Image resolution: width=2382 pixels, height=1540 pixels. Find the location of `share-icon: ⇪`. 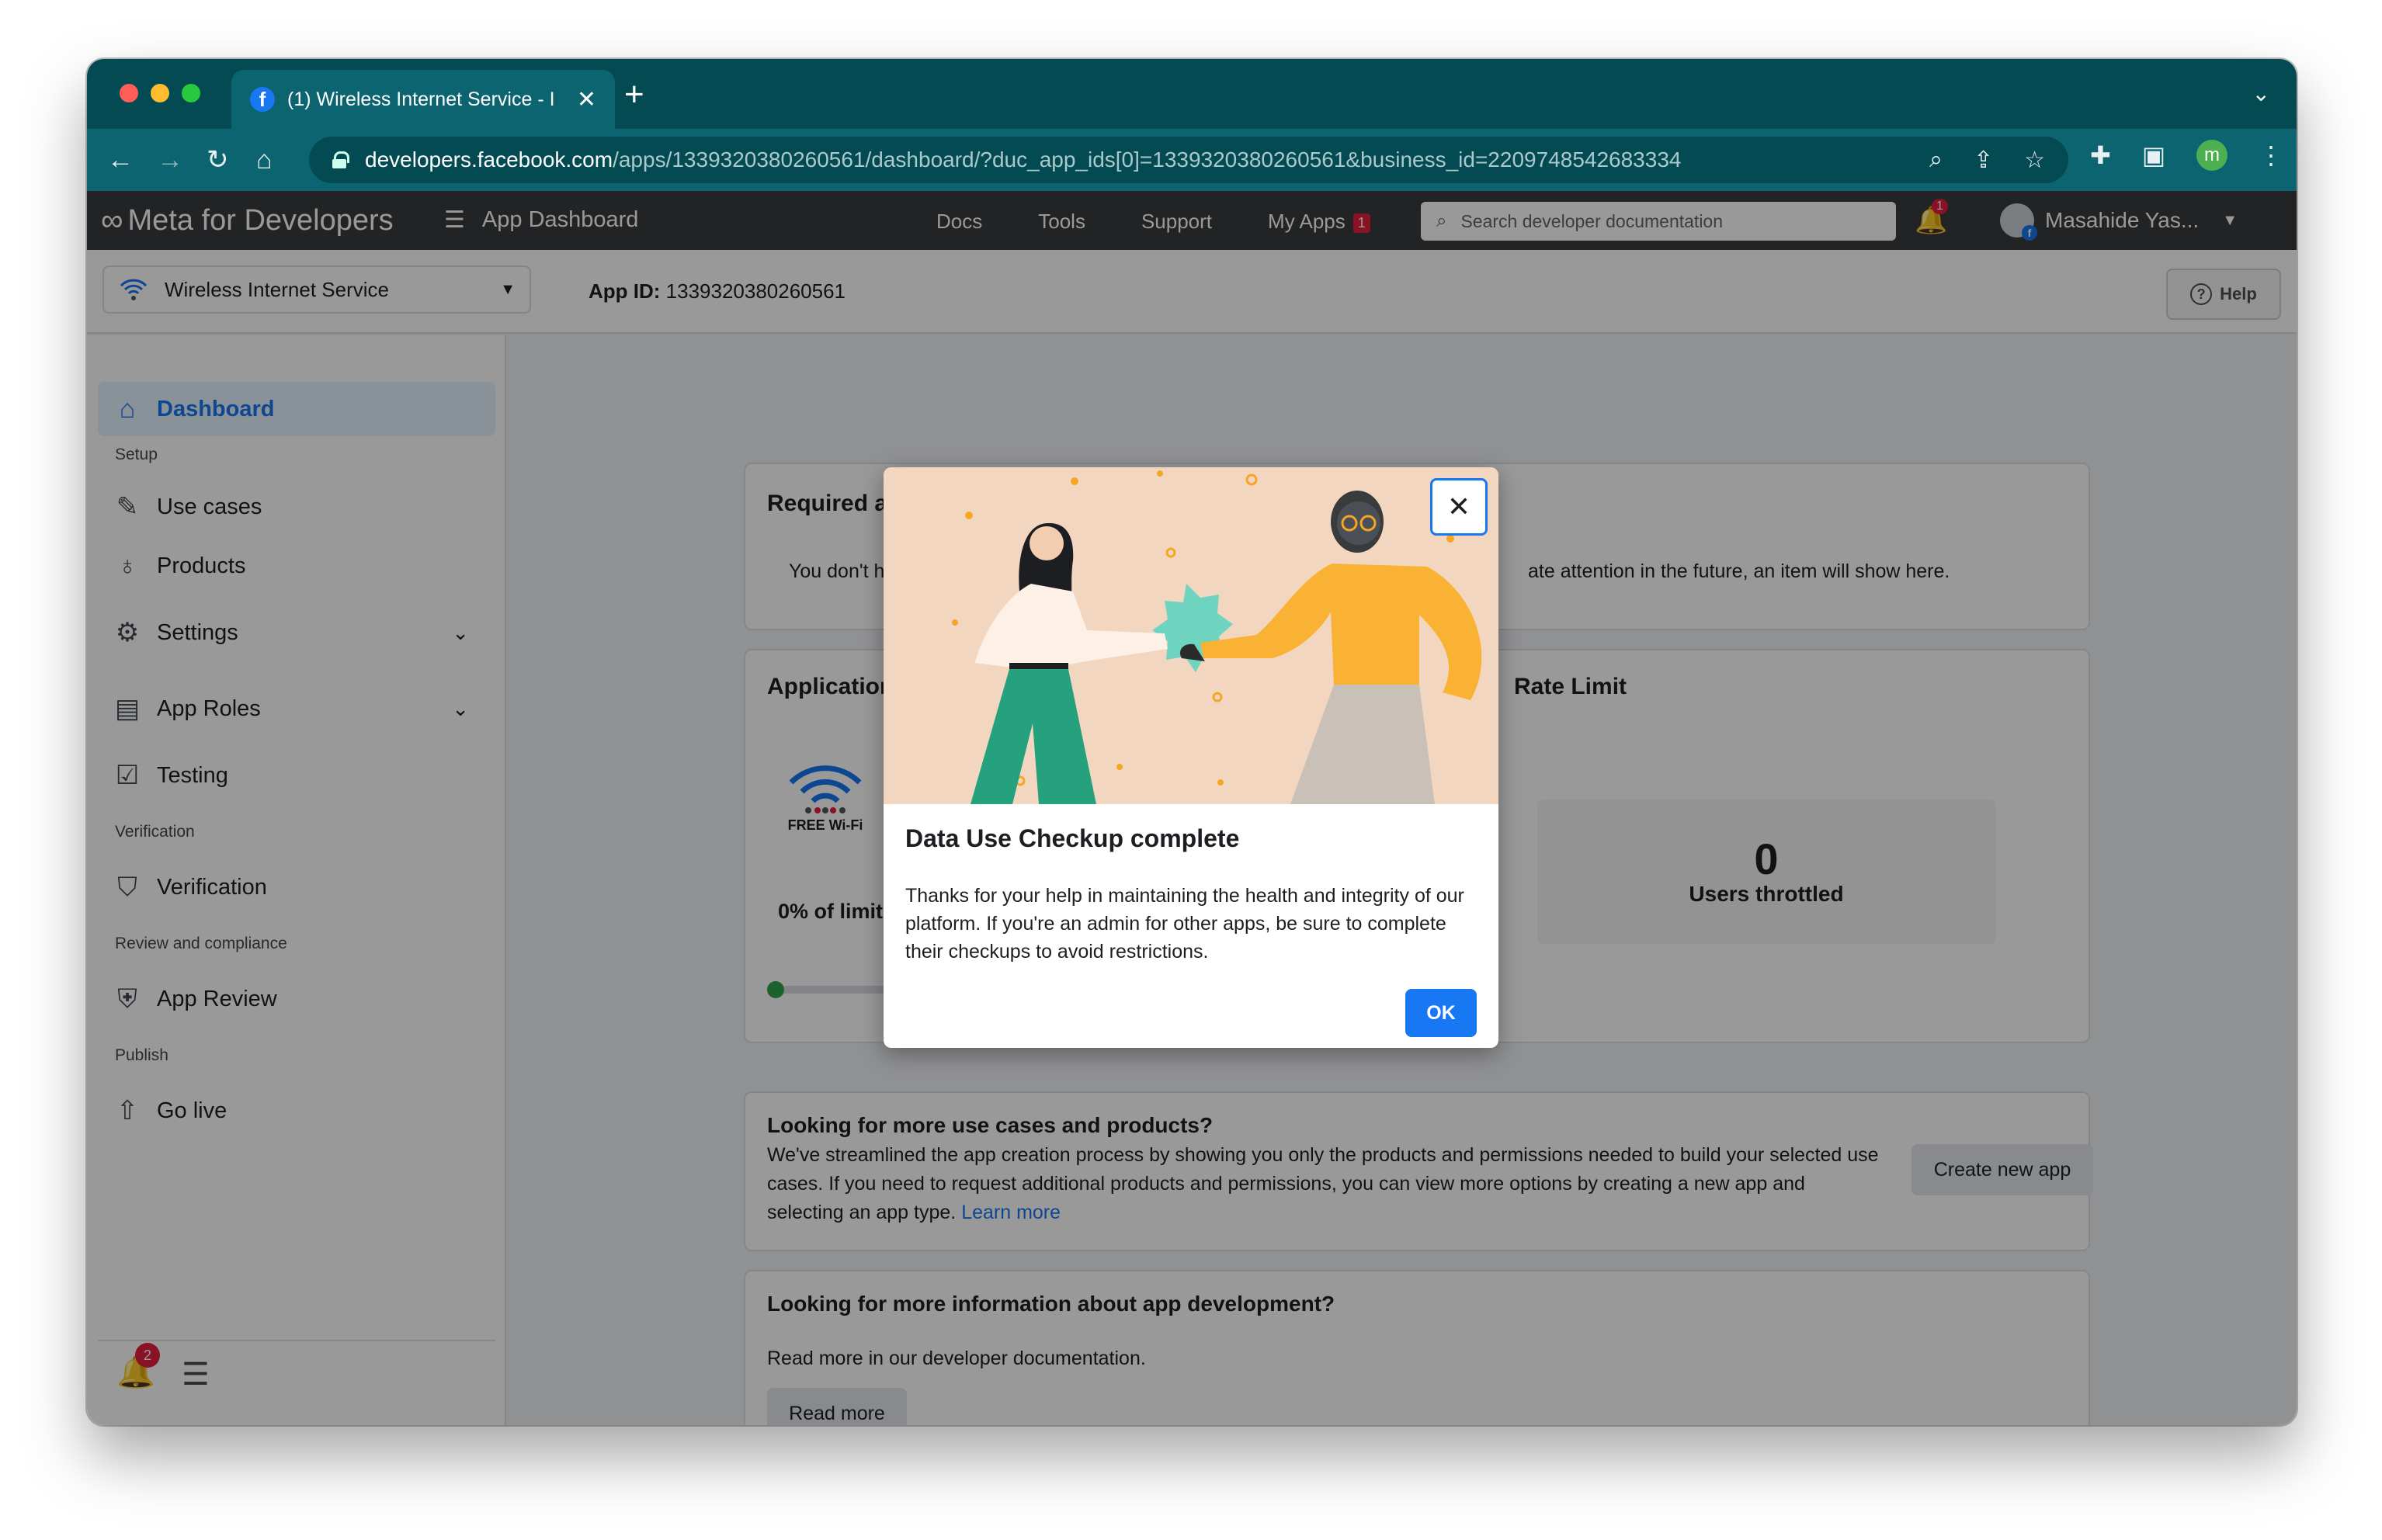

share-icon: ⇪ is located at coordinates (1984, 160).